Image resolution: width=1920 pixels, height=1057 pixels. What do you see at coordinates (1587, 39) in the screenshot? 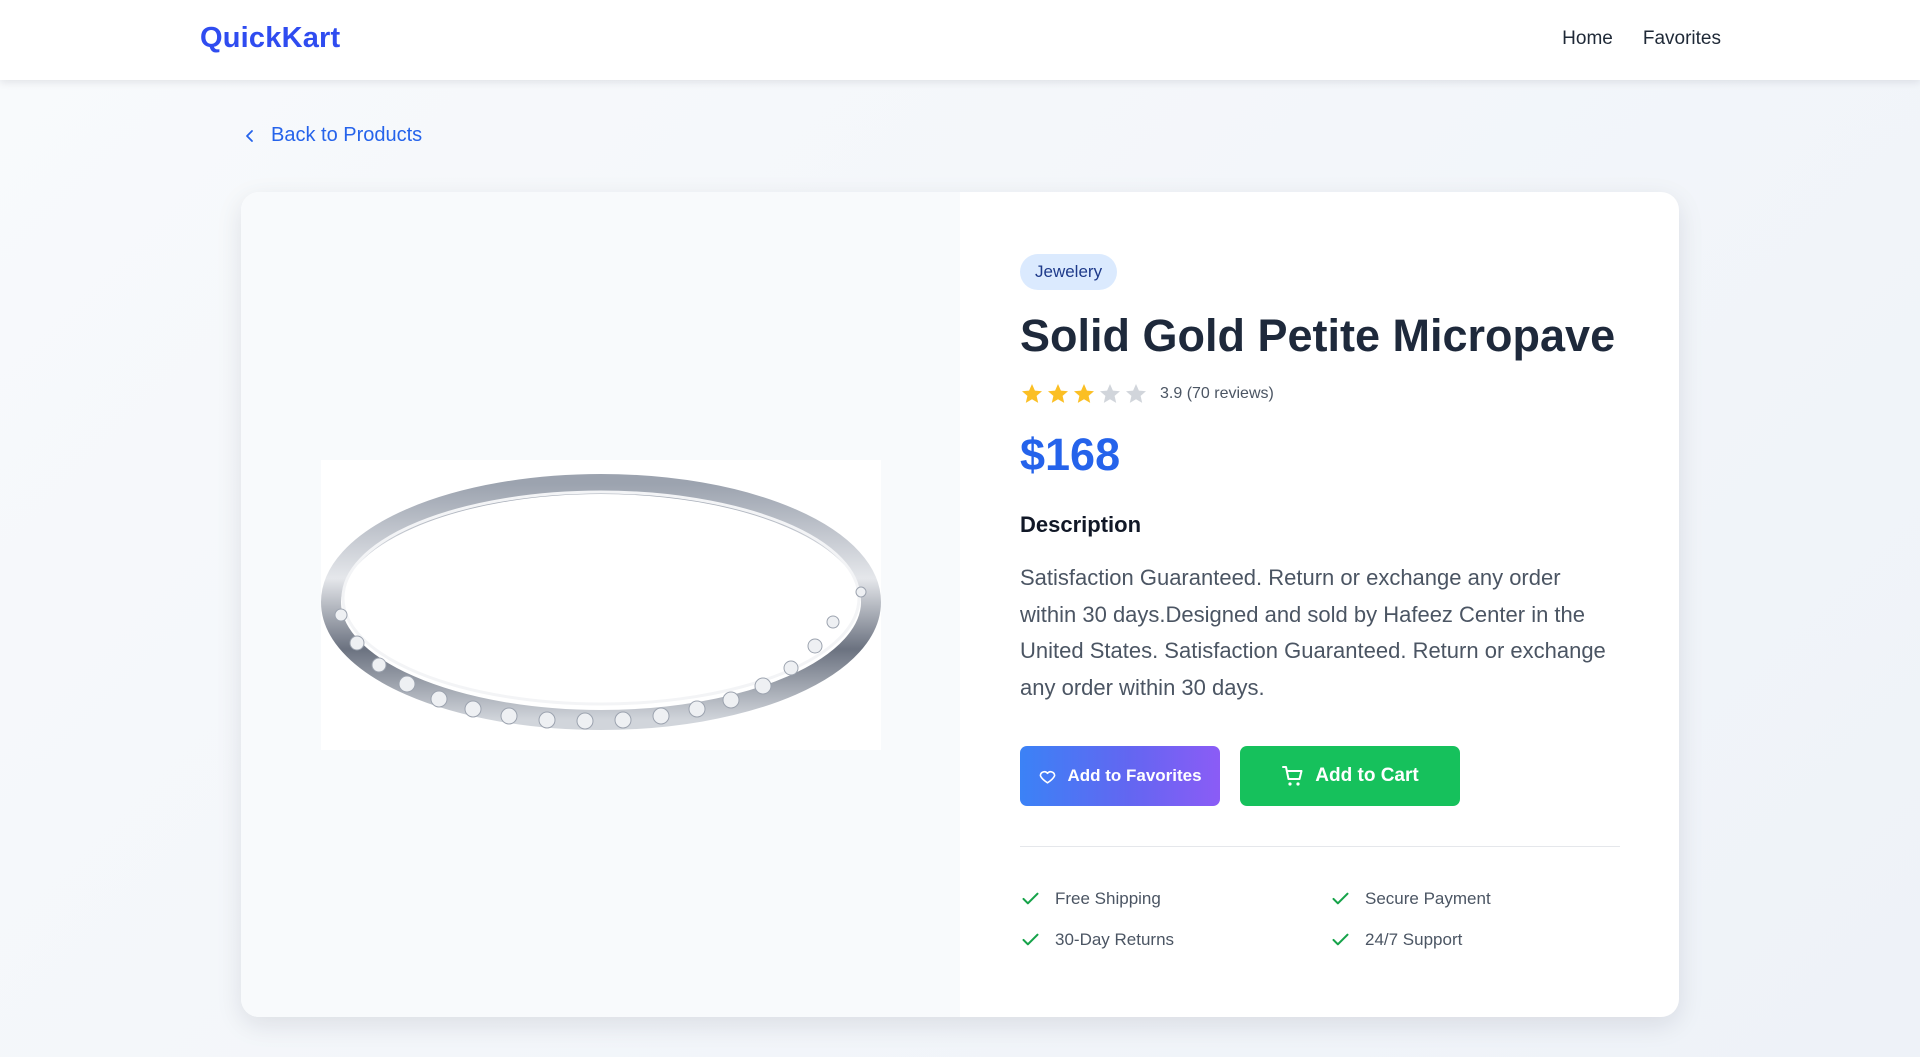
I see `nav-home-link: Home` at bounding box center [1587, 39].